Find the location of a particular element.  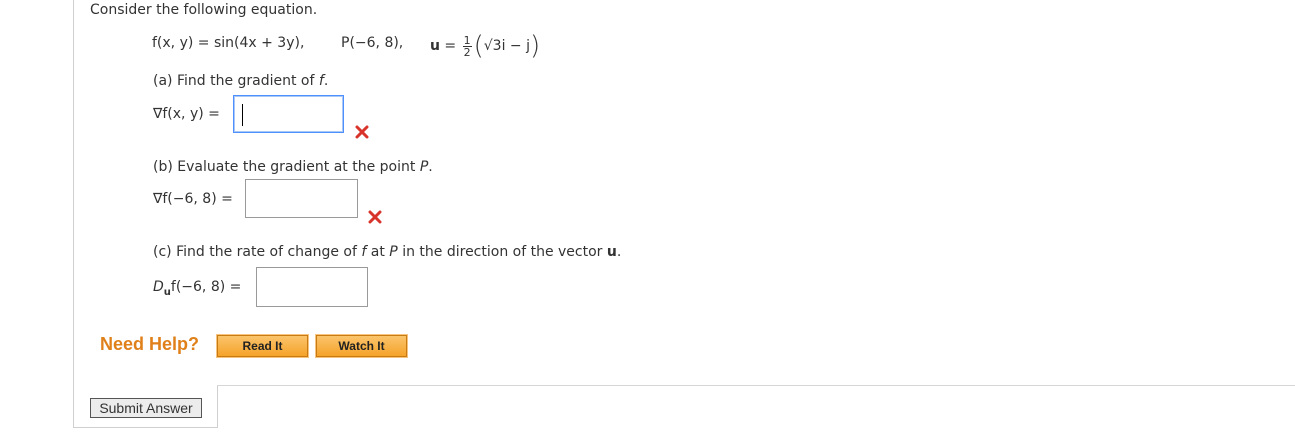

part-c-answer-input is located at coordinates (312, 287).